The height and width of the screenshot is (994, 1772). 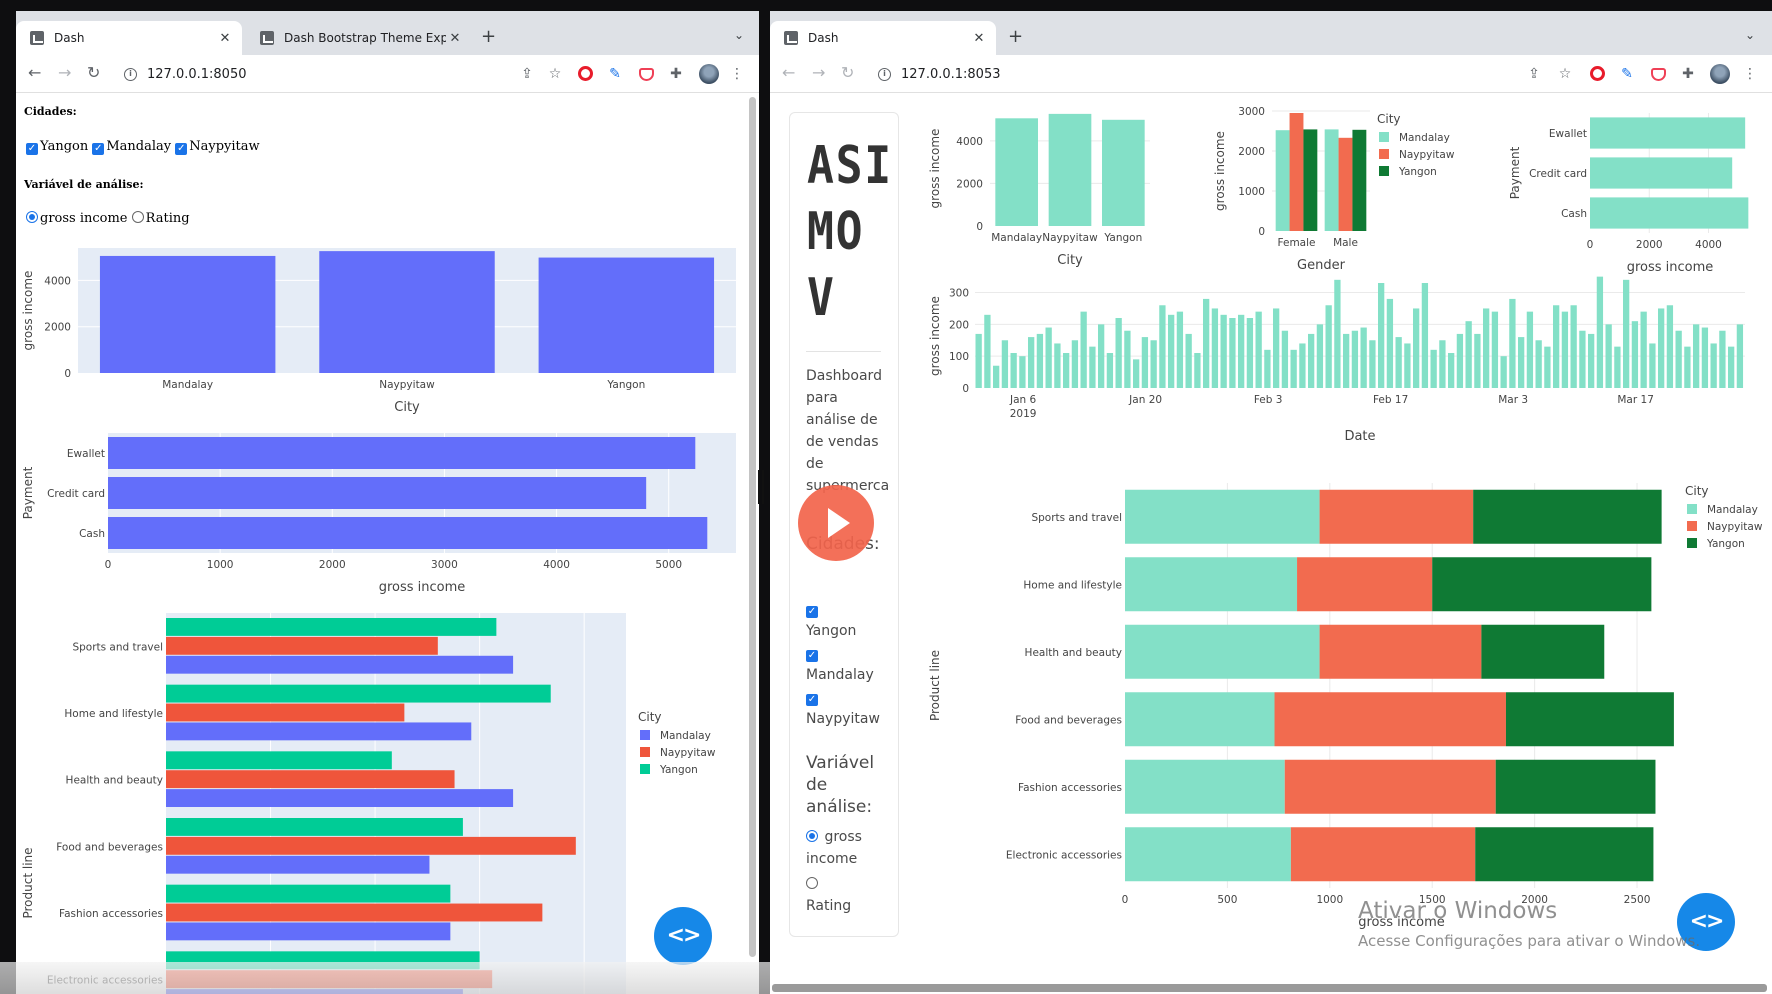 I want to click on y-tick-label: Health and beauty, so click(x=1073, y=653).